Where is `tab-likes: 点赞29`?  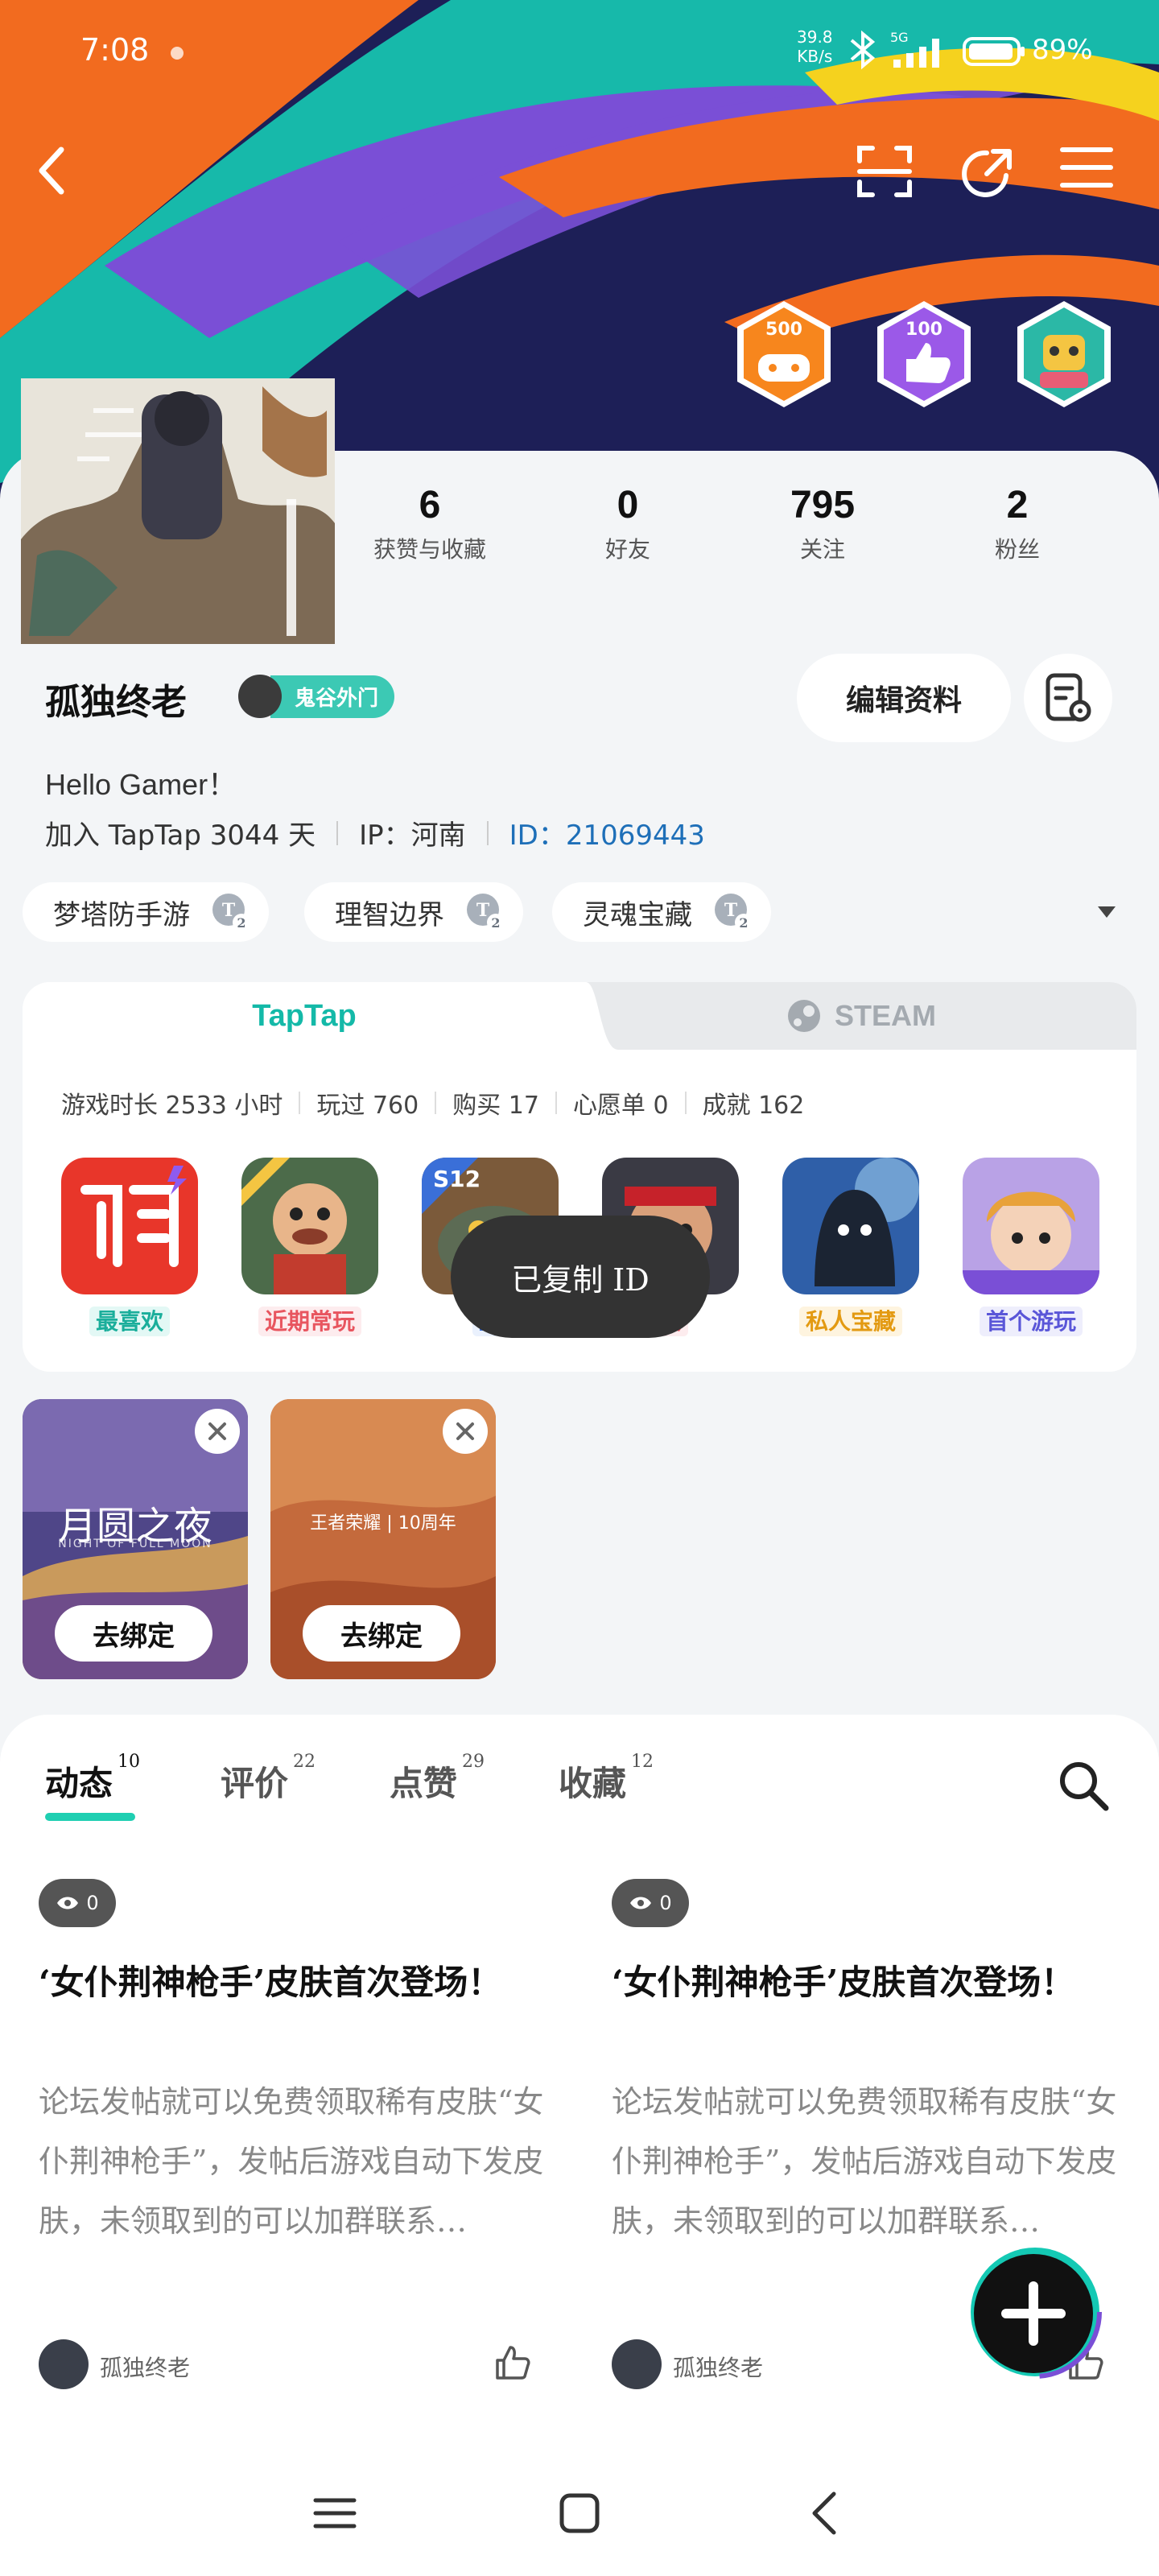
tab-likes: 点赞29 is located at coordinates (437, 1779).